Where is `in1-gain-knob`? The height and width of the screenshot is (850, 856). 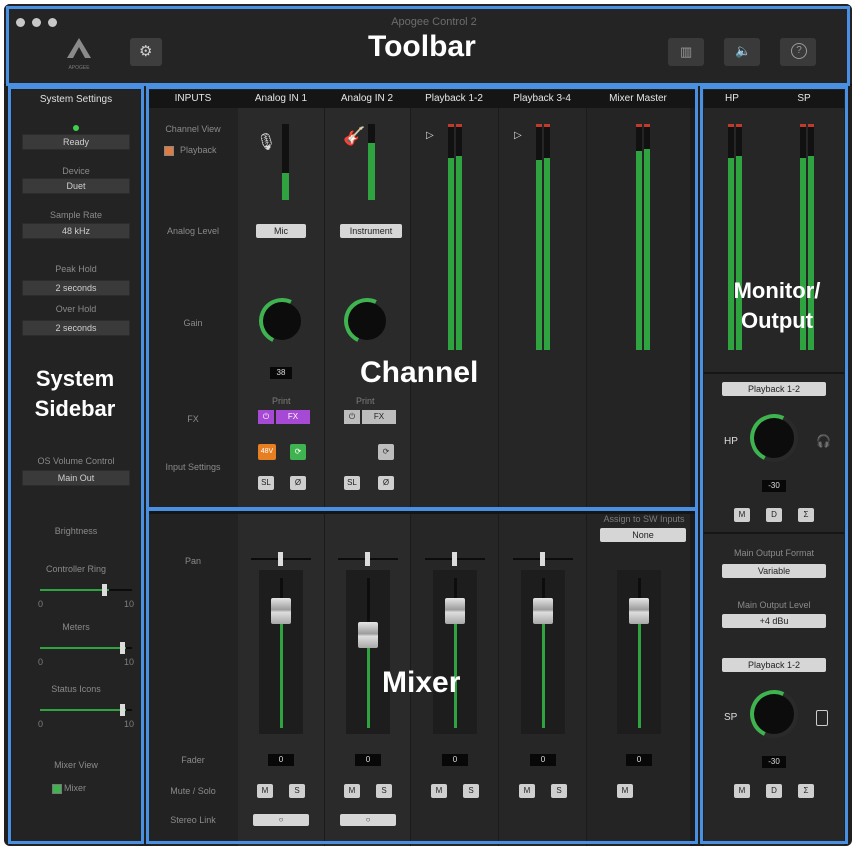 in1-gain-knob is located at coordinates (282, 321).